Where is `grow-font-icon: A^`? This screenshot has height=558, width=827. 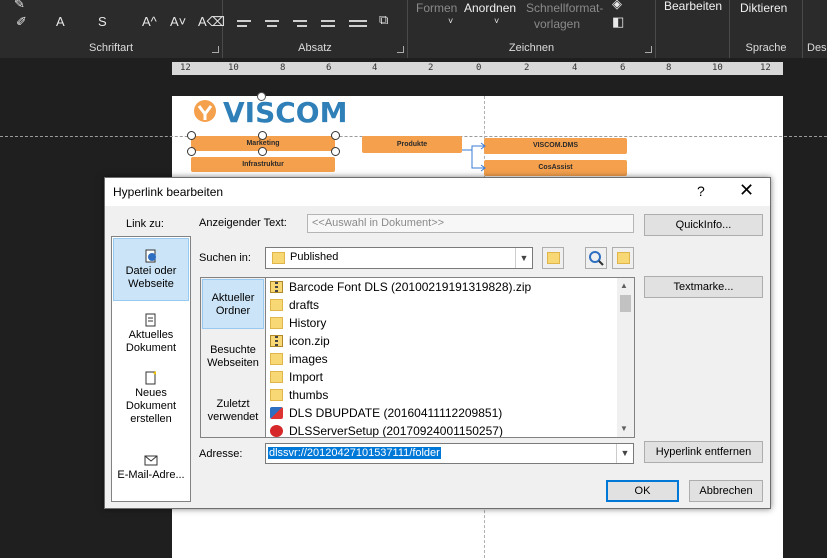 grow-font-icon: A^ is located at coordinates (149, 21).